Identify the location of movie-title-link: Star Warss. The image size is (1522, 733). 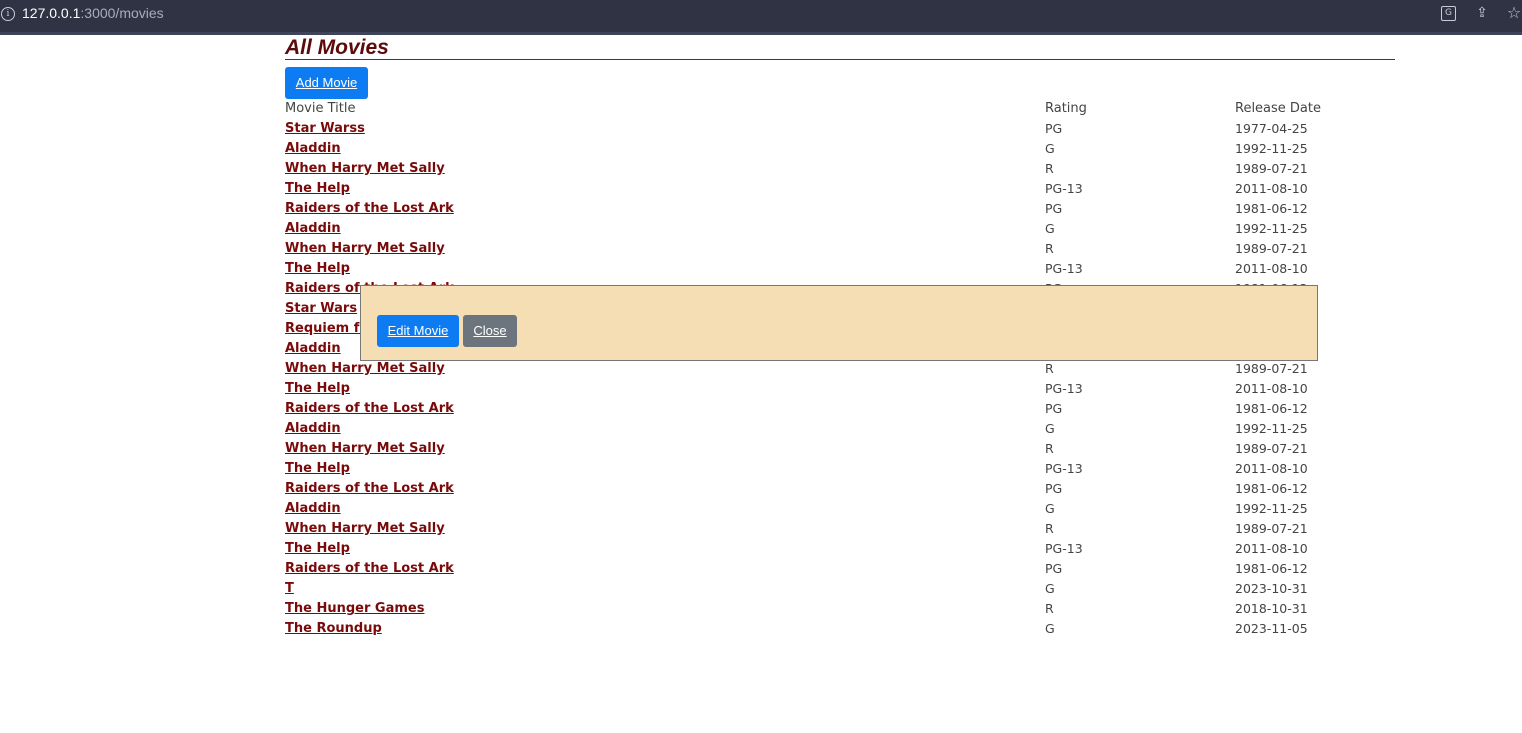
(325, 128).